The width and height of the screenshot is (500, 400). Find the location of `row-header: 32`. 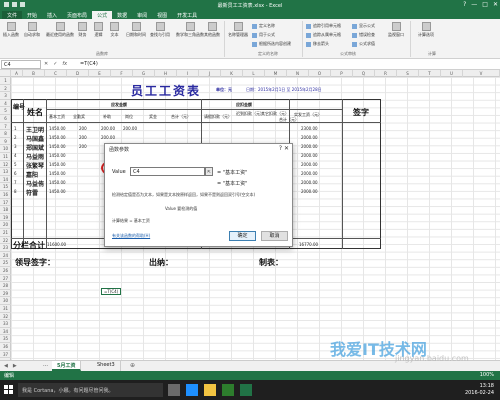

row-header: 32 is located at coordinates (5, 317).